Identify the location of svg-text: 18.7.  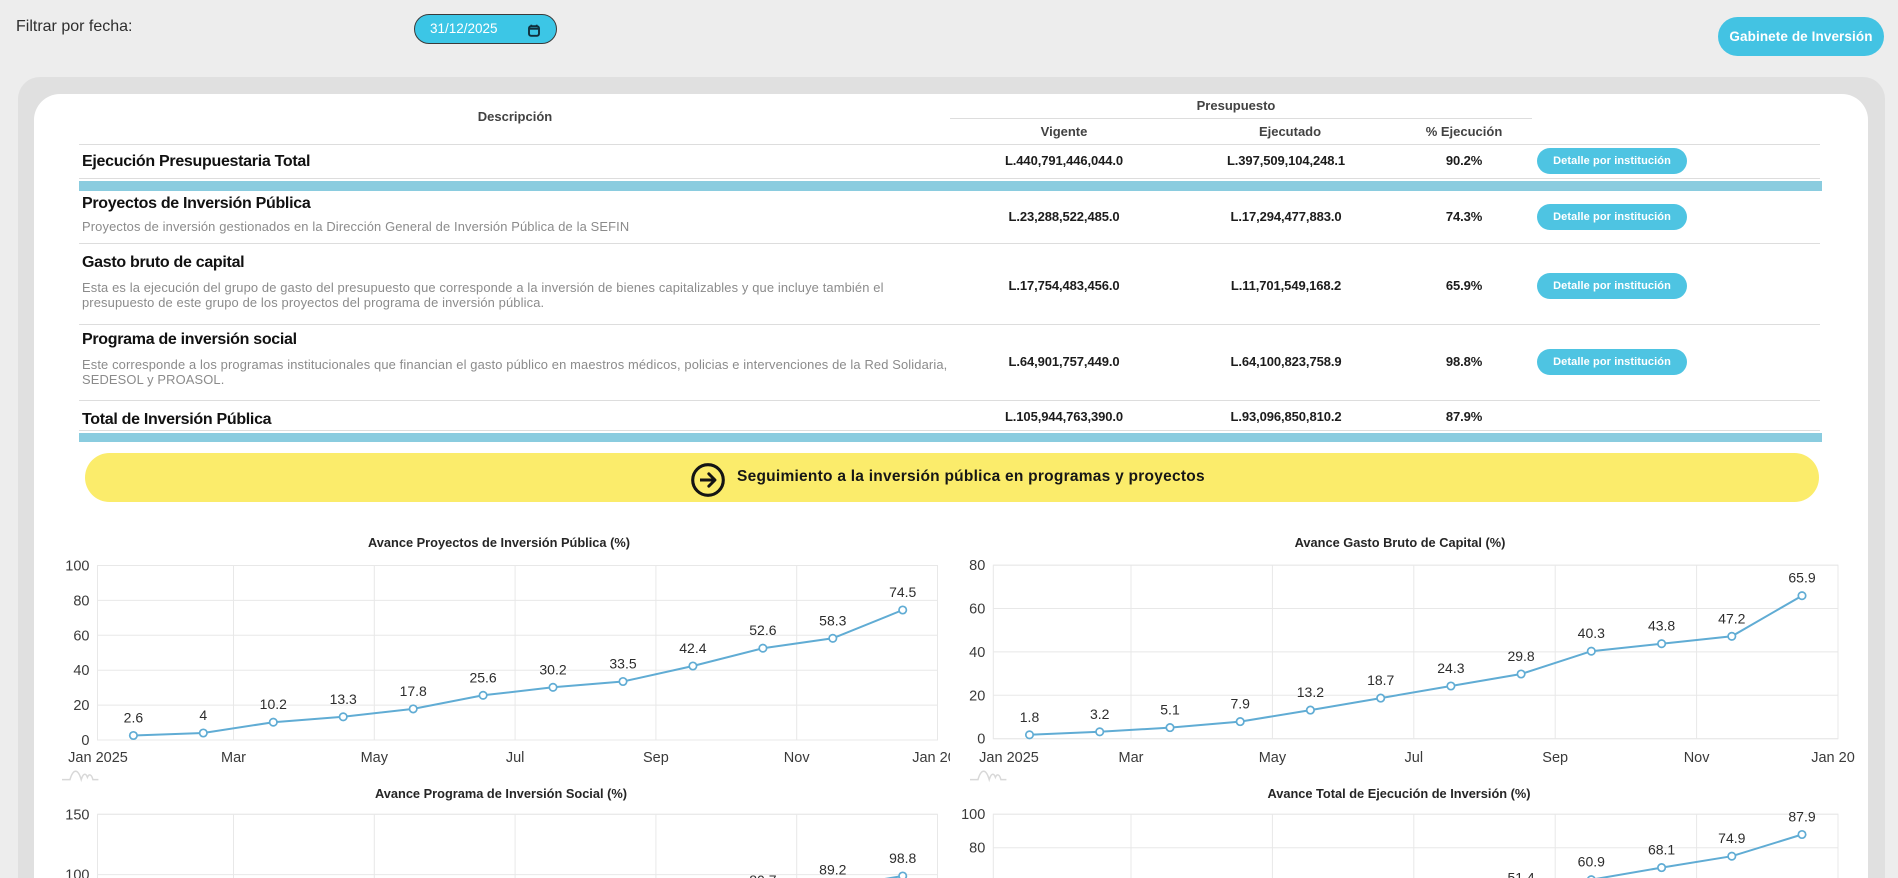
(1380, 680).